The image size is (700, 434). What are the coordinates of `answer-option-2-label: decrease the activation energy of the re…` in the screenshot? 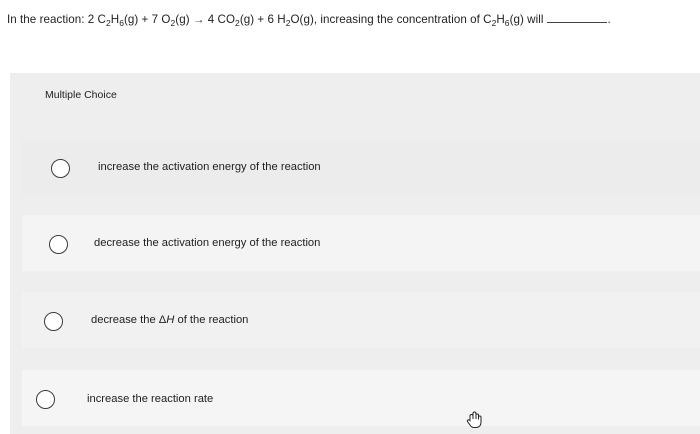 It's located at (207, 243).